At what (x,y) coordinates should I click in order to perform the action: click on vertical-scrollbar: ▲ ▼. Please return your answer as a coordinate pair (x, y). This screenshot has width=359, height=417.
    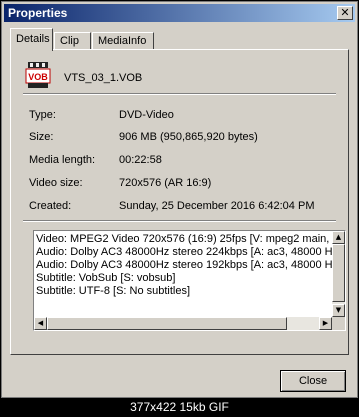
    Looking at the image, I should click on (338, 274).